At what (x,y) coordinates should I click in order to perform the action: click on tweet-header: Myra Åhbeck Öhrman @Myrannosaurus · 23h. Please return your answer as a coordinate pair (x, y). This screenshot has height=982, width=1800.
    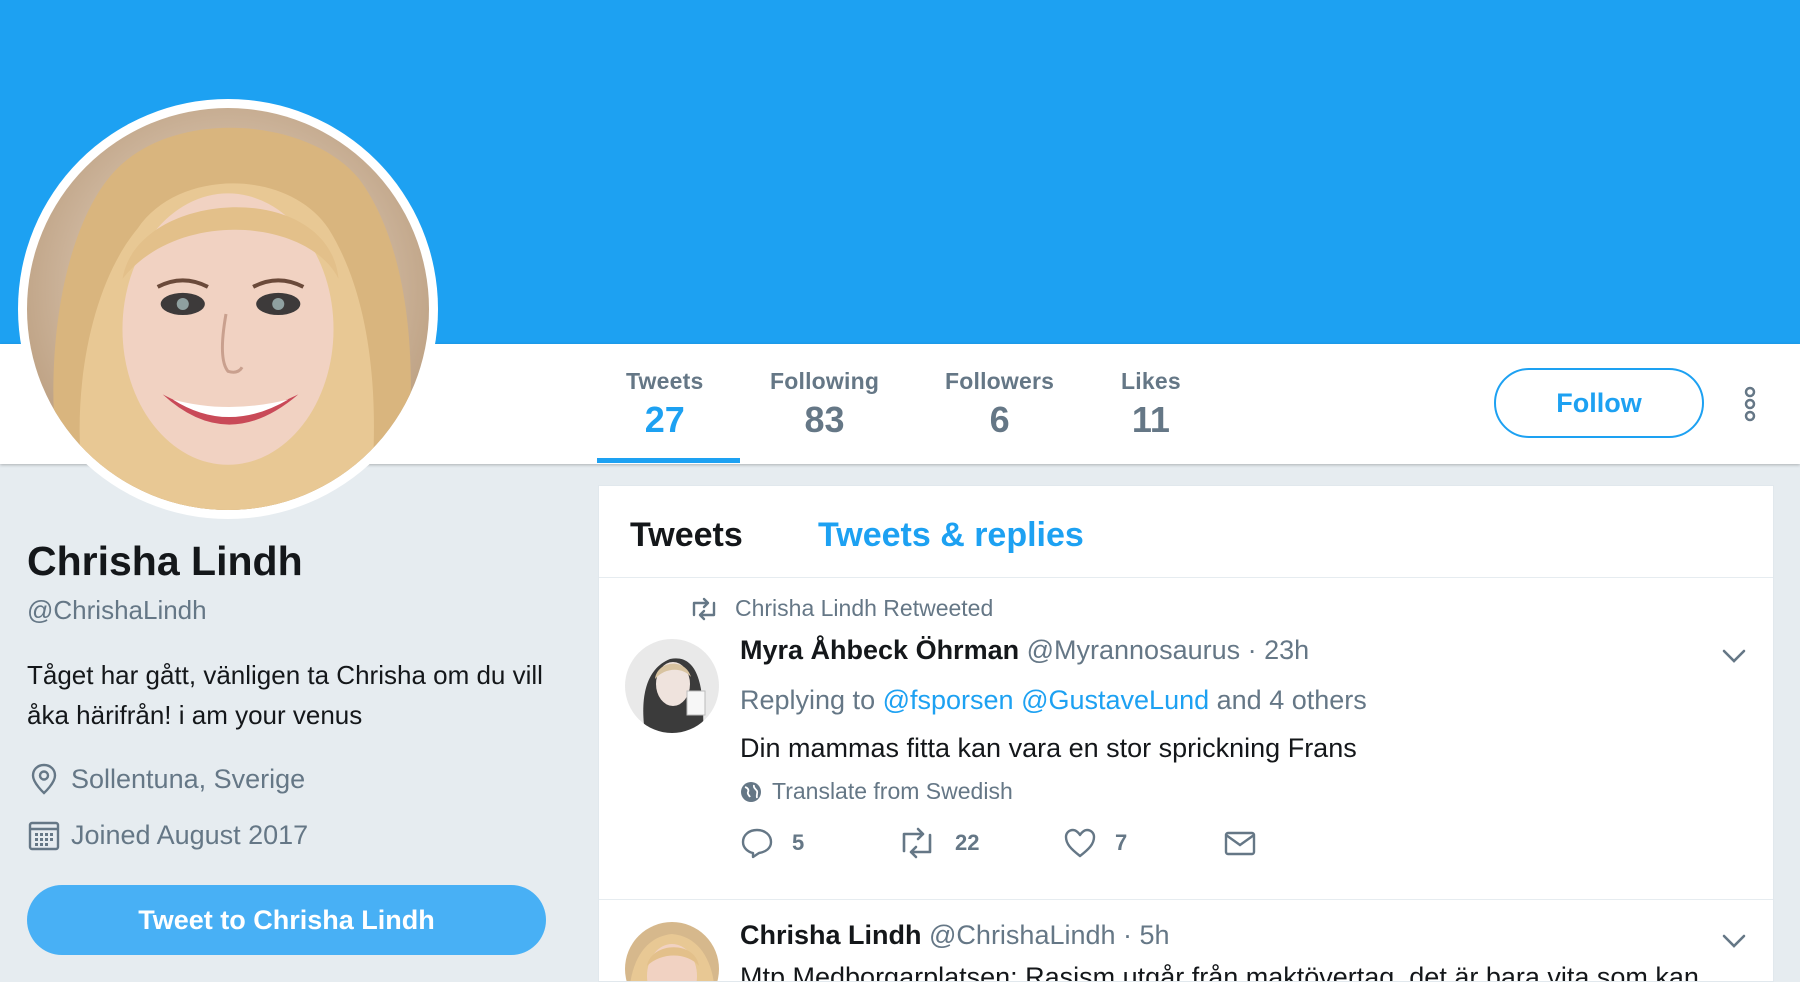
    Looking at the image, I should click on (1024, 650).